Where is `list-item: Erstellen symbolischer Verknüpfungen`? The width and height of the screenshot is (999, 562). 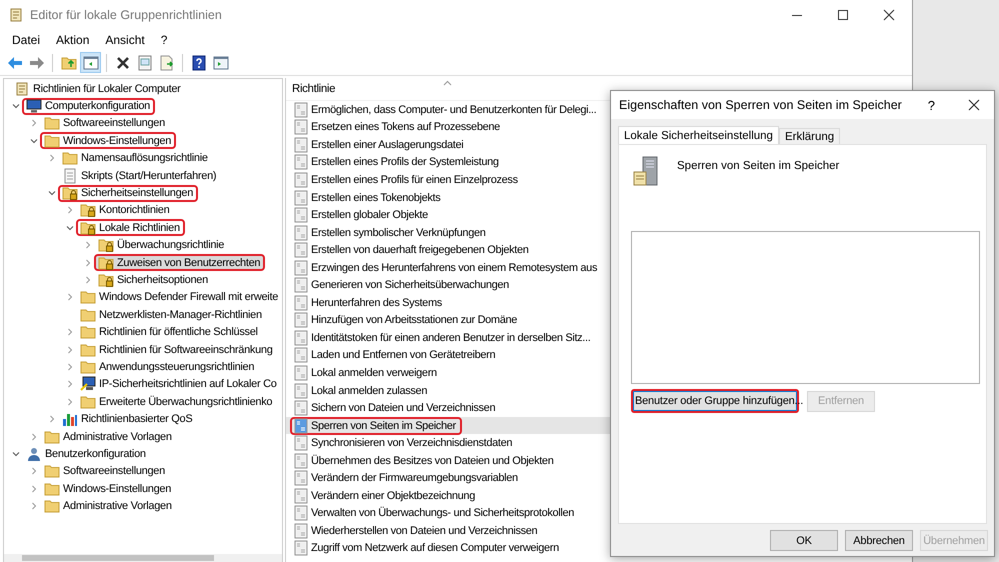 list-item: Erstellen symbolischer Verknüpfungen is located at coordinates (599, 233).